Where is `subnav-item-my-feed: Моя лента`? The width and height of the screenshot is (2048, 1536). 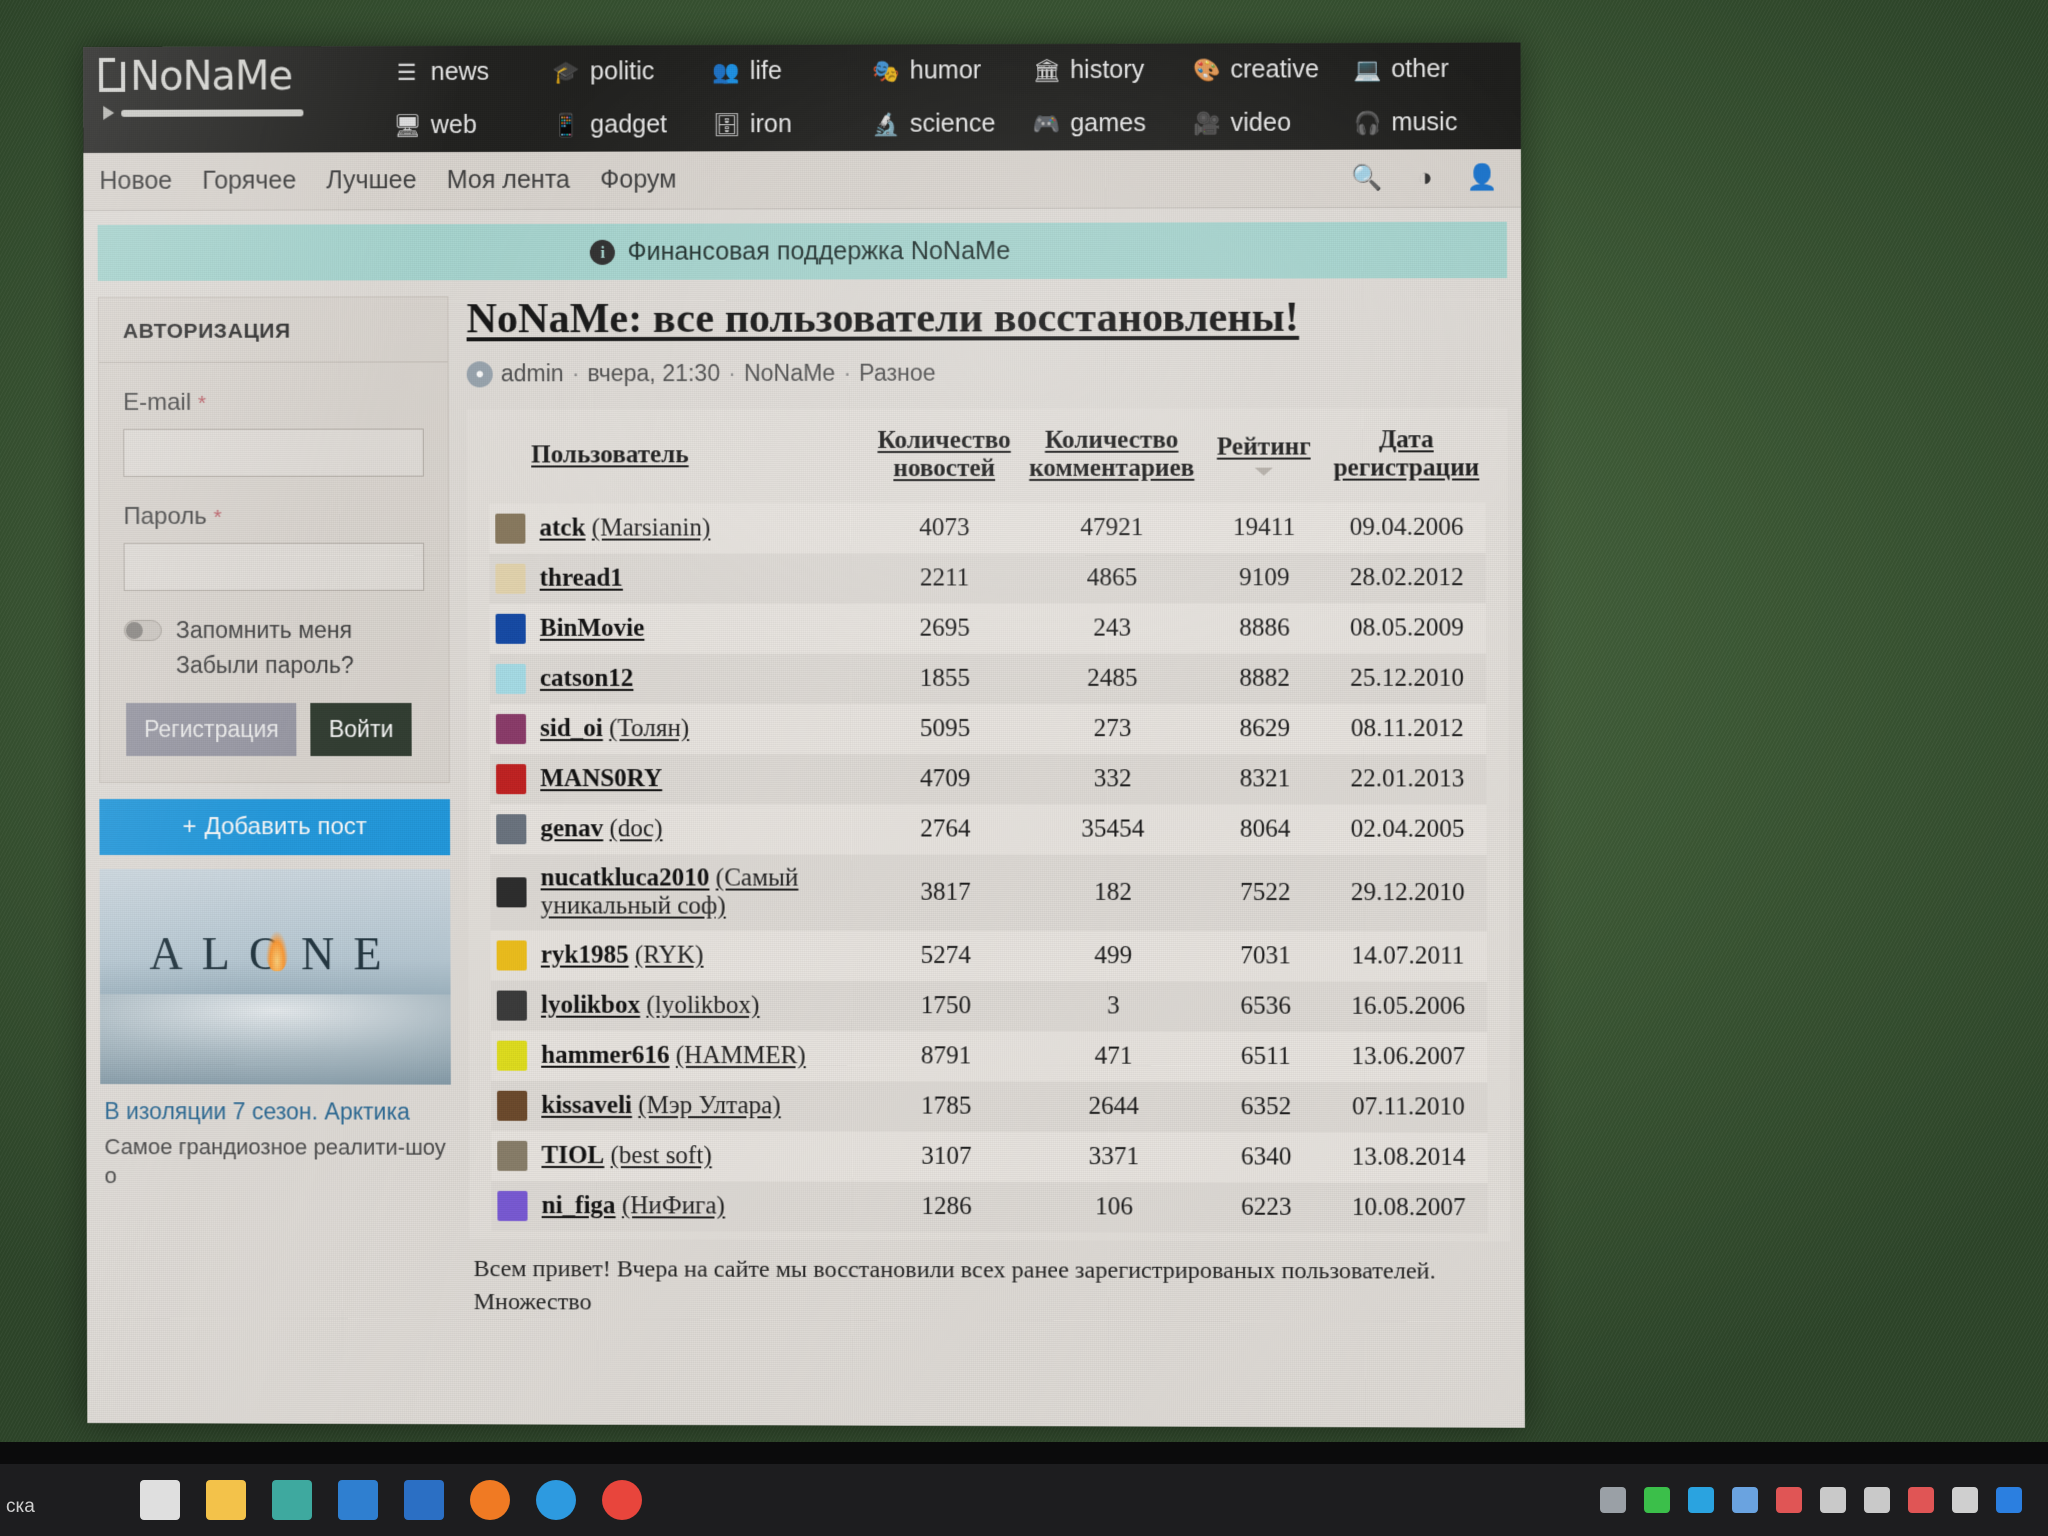
subnav-item-my-feed: Моя лента is located at coordinates (508, 180).